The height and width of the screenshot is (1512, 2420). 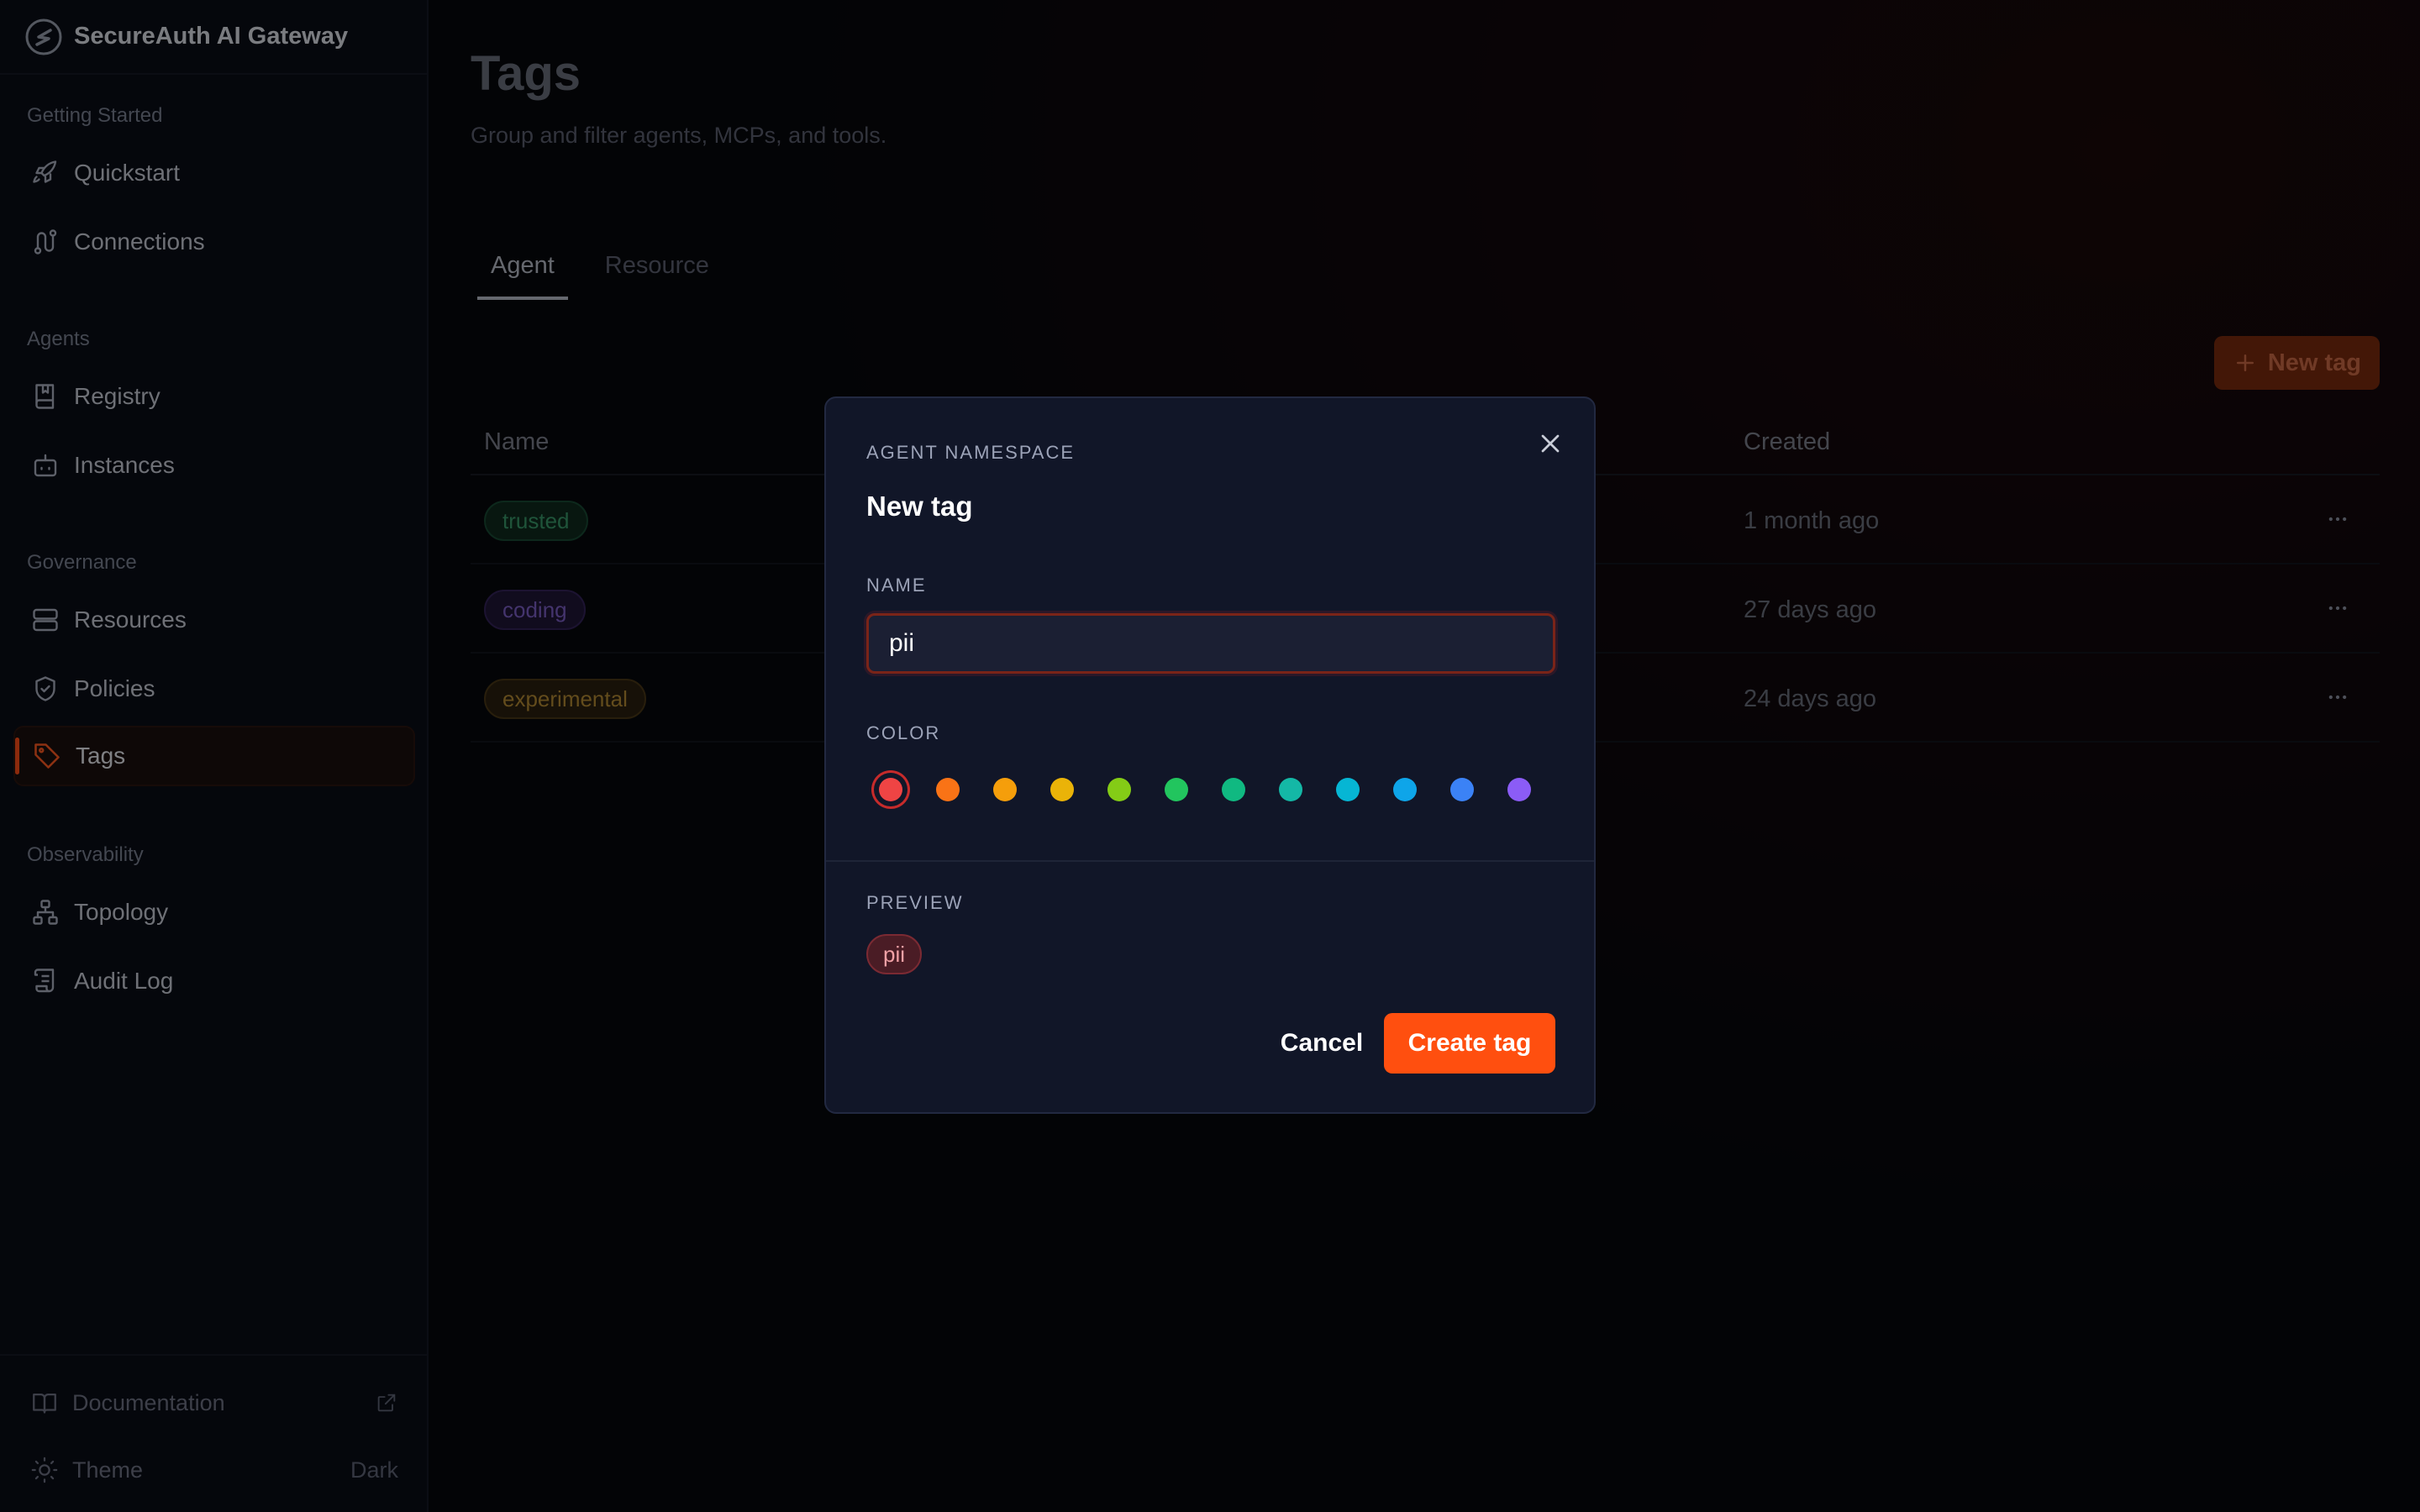 I want to click on name-label: NAME, so click(x=897, y=585).